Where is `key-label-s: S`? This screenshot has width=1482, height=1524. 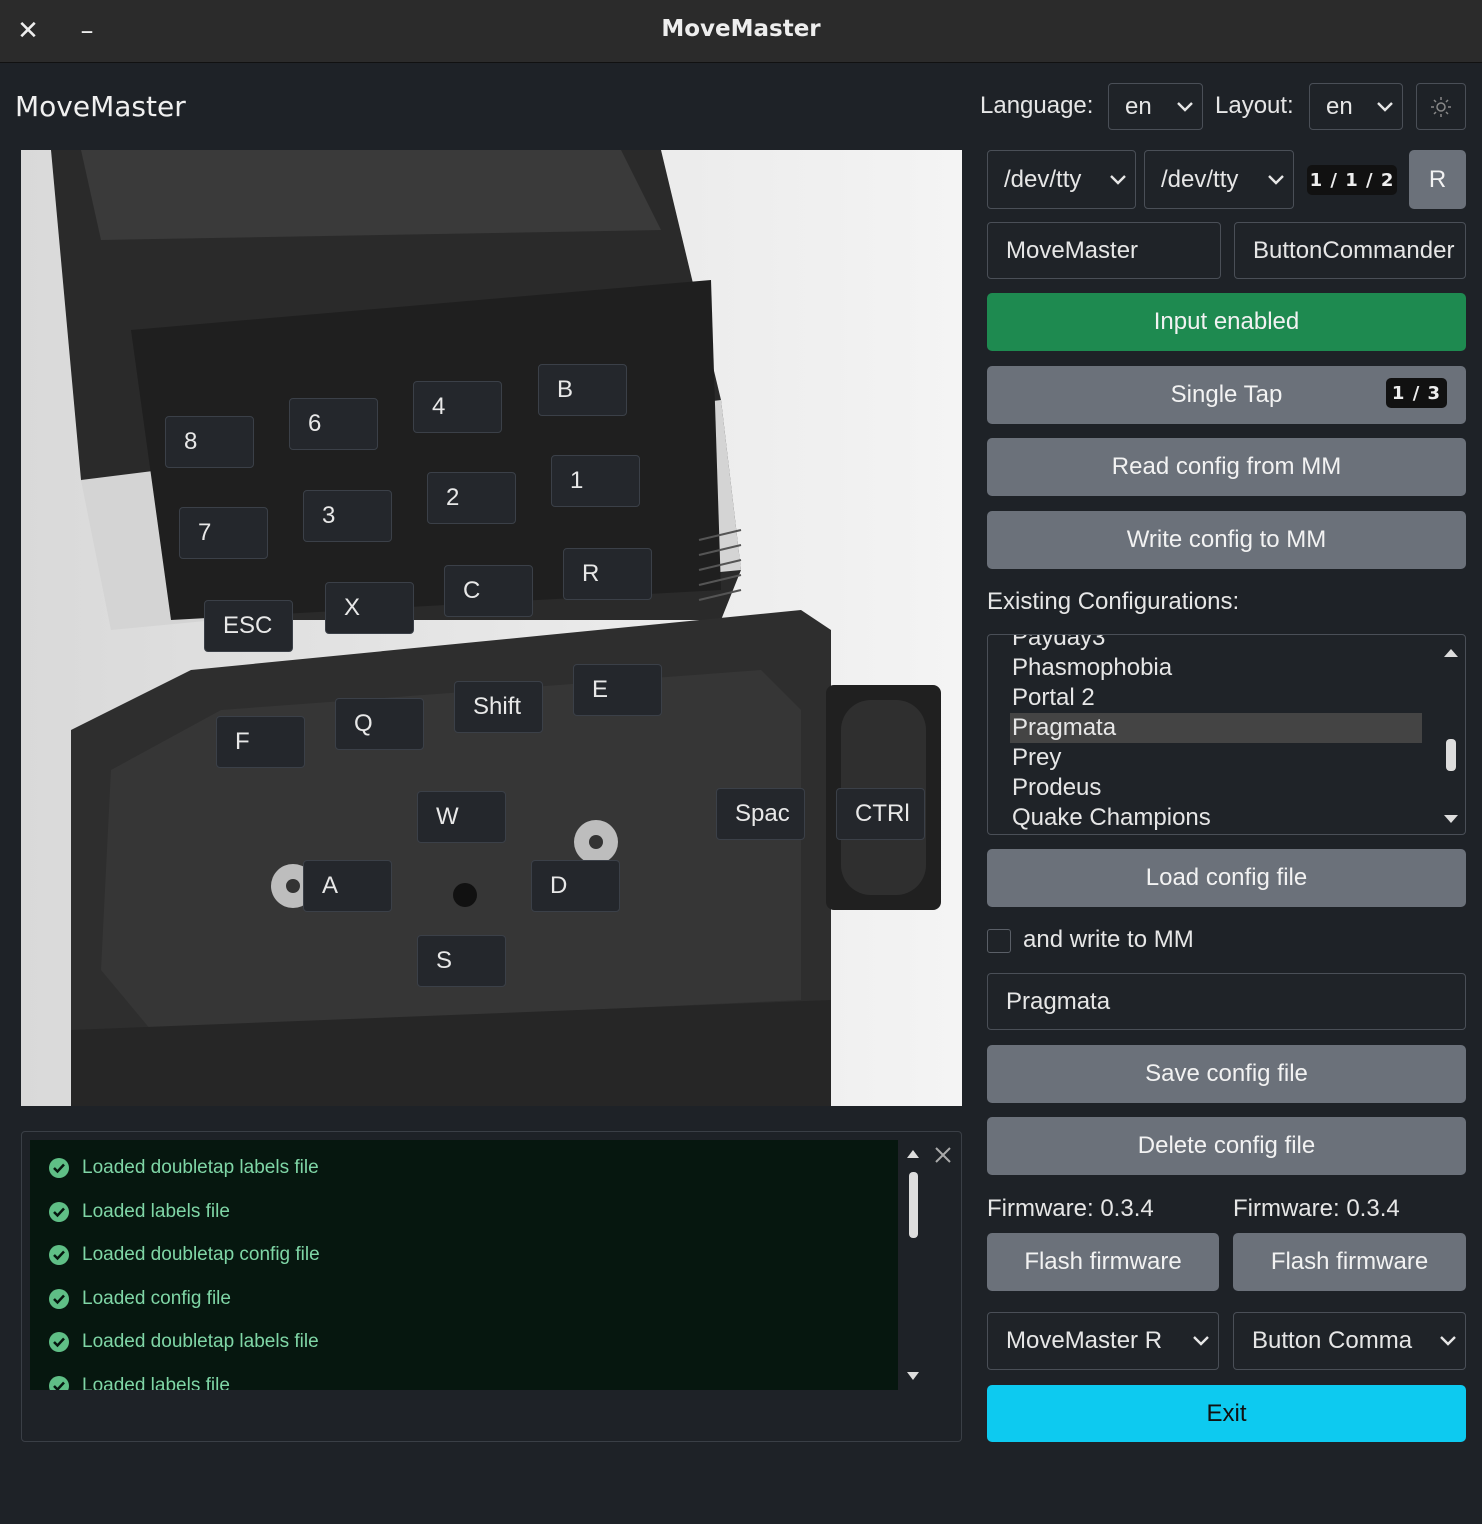 key-label-s: S is located at coordinates (461, 961).